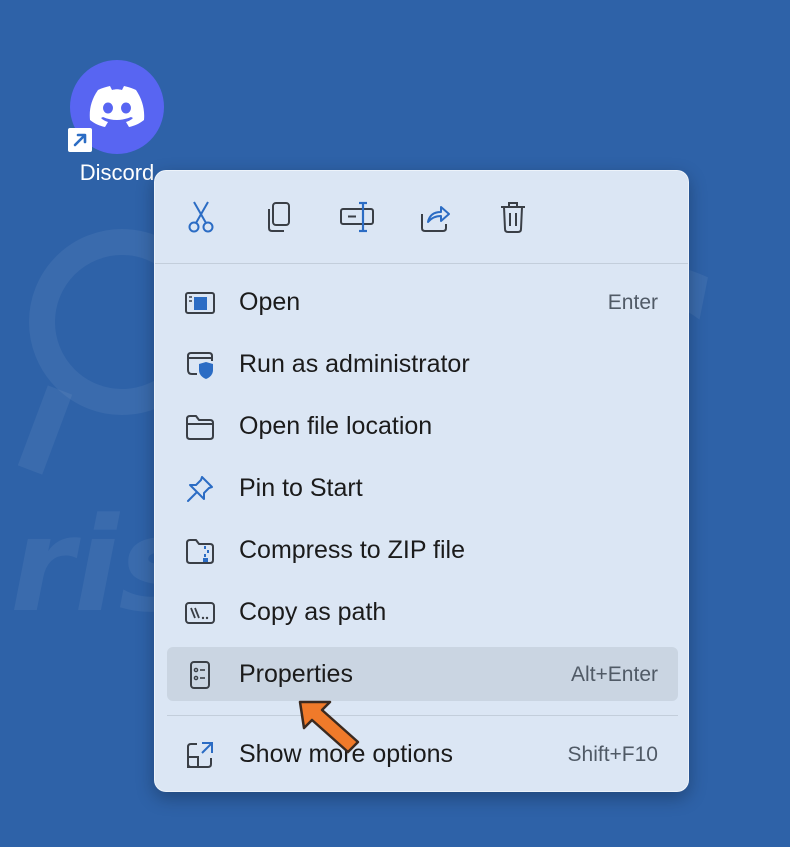 This screenshot has height=847, width=790. Describe the element at coordinates (422, 674) in the screenshot. I see `menu-item-properties: Properties Alt+Enter` at that location.